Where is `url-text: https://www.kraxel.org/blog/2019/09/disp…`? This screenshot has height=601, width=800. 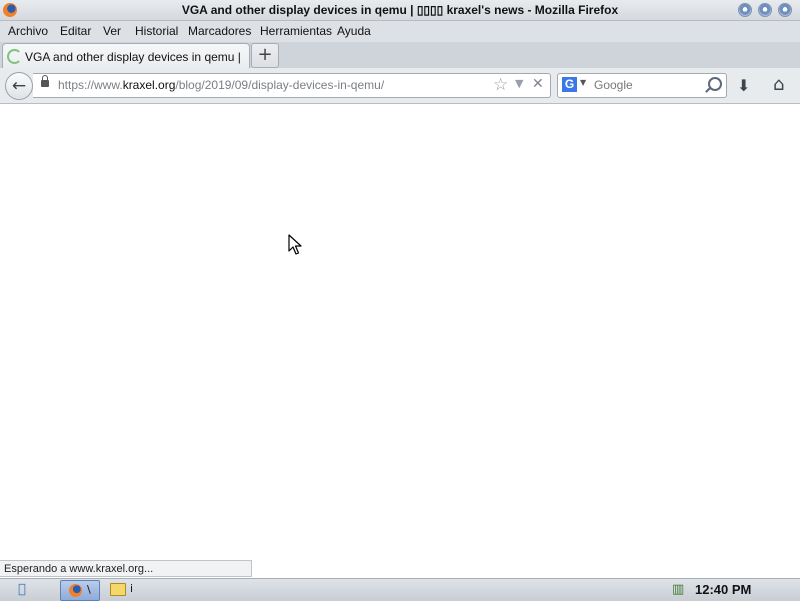 url-text: https://www.kraxel.org/blog/2019/09/disp… is located at coordinates (221, 85).